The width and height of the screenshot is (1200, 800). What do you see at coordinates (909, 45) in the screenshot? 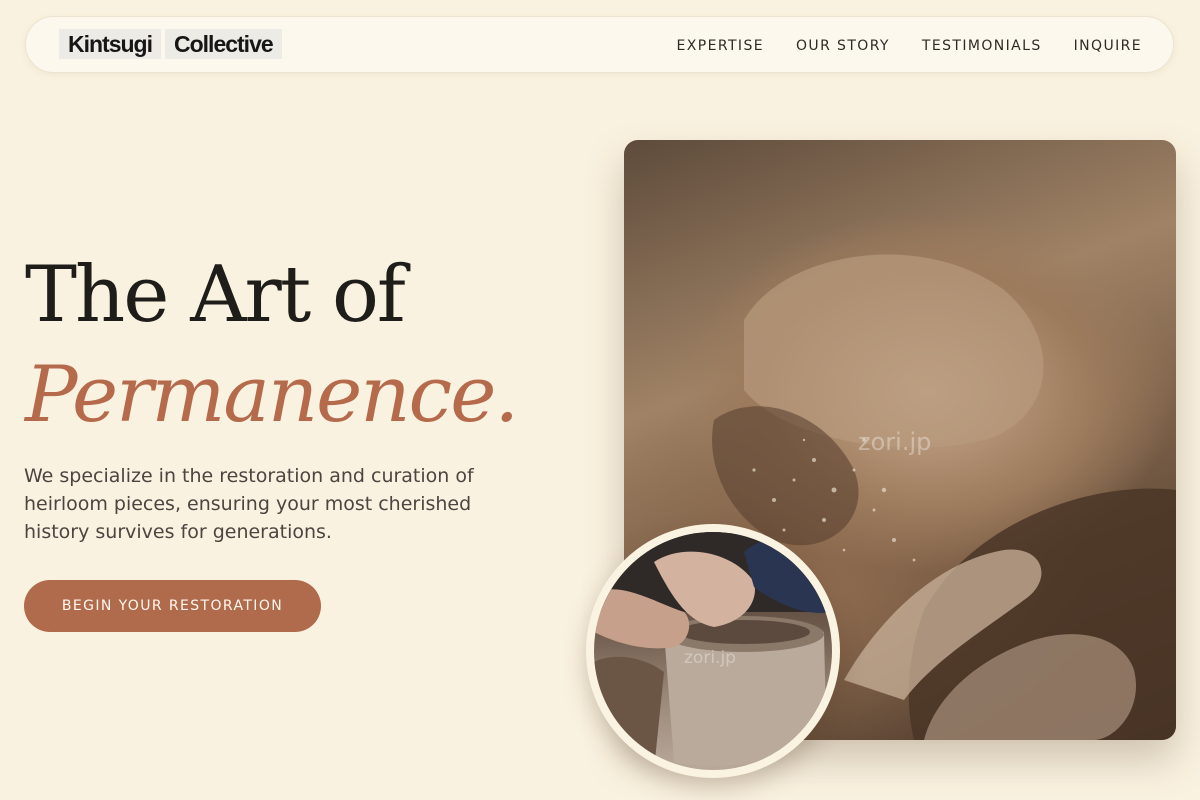
I see `primary-nav: EXPERTISE OUR STORY TESTIMONIALS INQUIRE` at bounding box center [909, 45].